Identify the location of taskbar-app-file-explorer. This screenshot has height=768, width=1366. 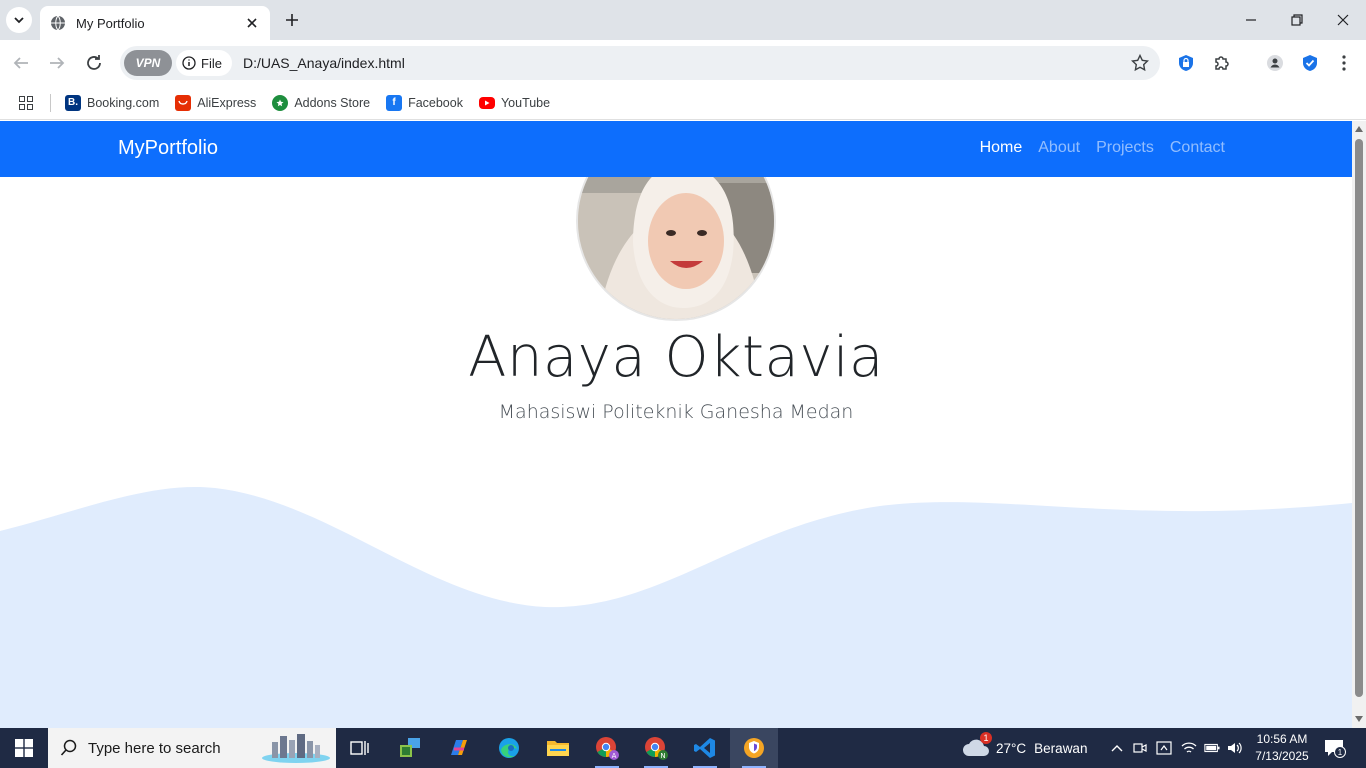
(558, 748).